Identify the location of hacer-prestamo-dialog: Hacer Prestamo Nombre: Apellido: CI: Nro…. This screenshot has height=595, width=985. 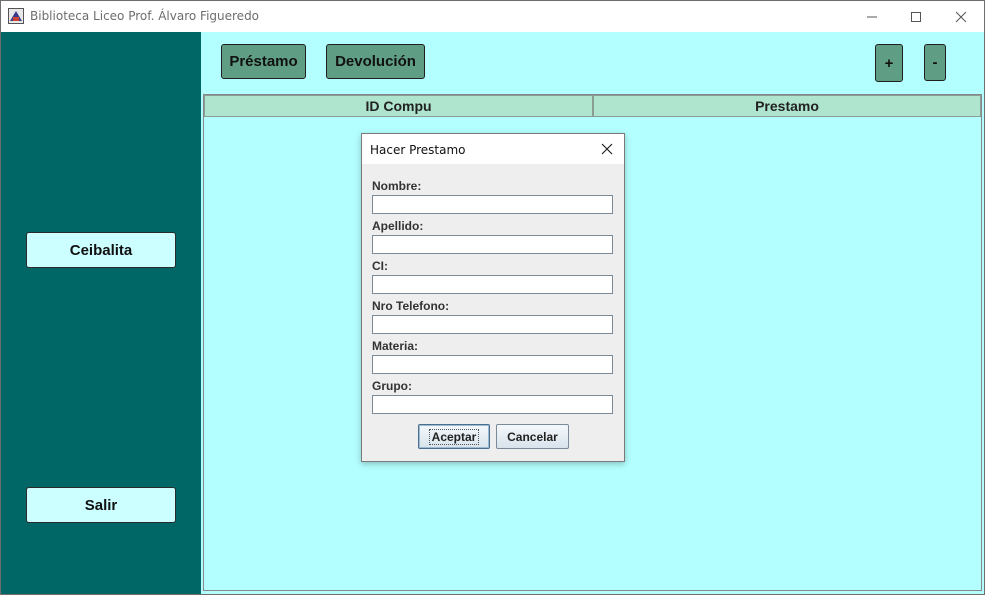
(493, 297).